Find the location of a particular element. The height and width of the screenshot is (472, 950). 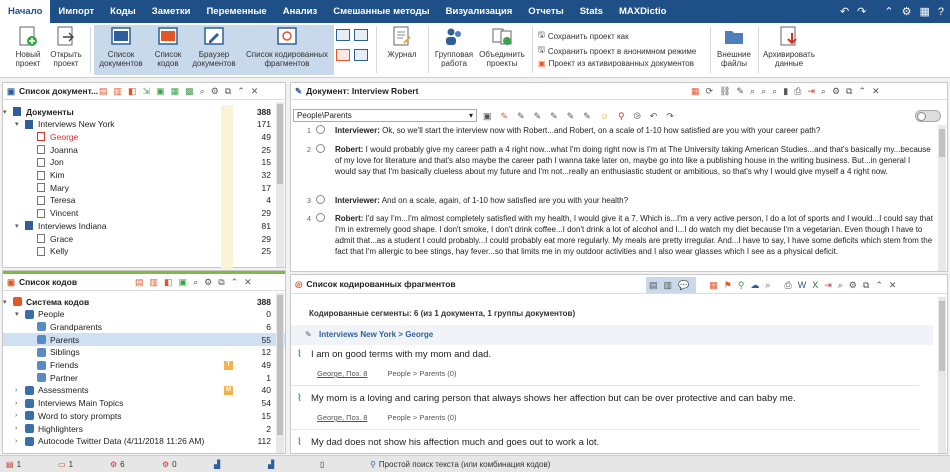

segments-scrollbar is located at coordinates (942, 375).